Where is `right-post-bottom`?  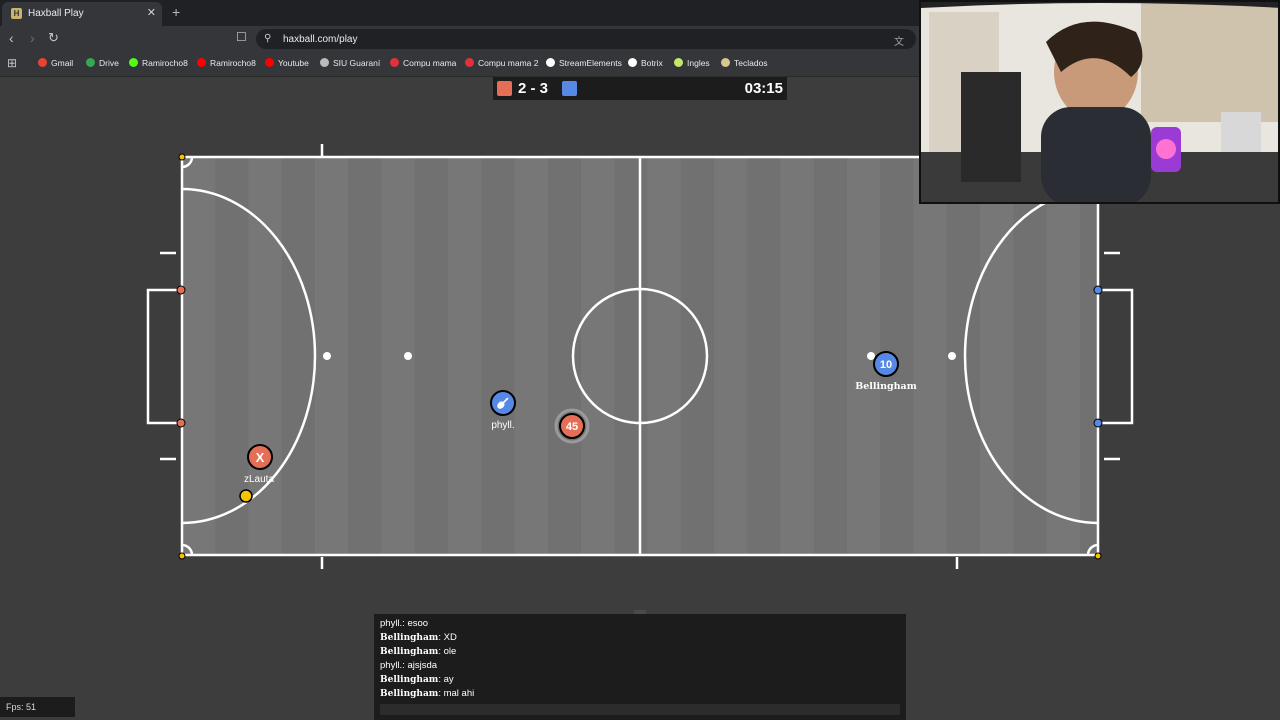
right-post-bottom is located at coordinates (1098, 423).